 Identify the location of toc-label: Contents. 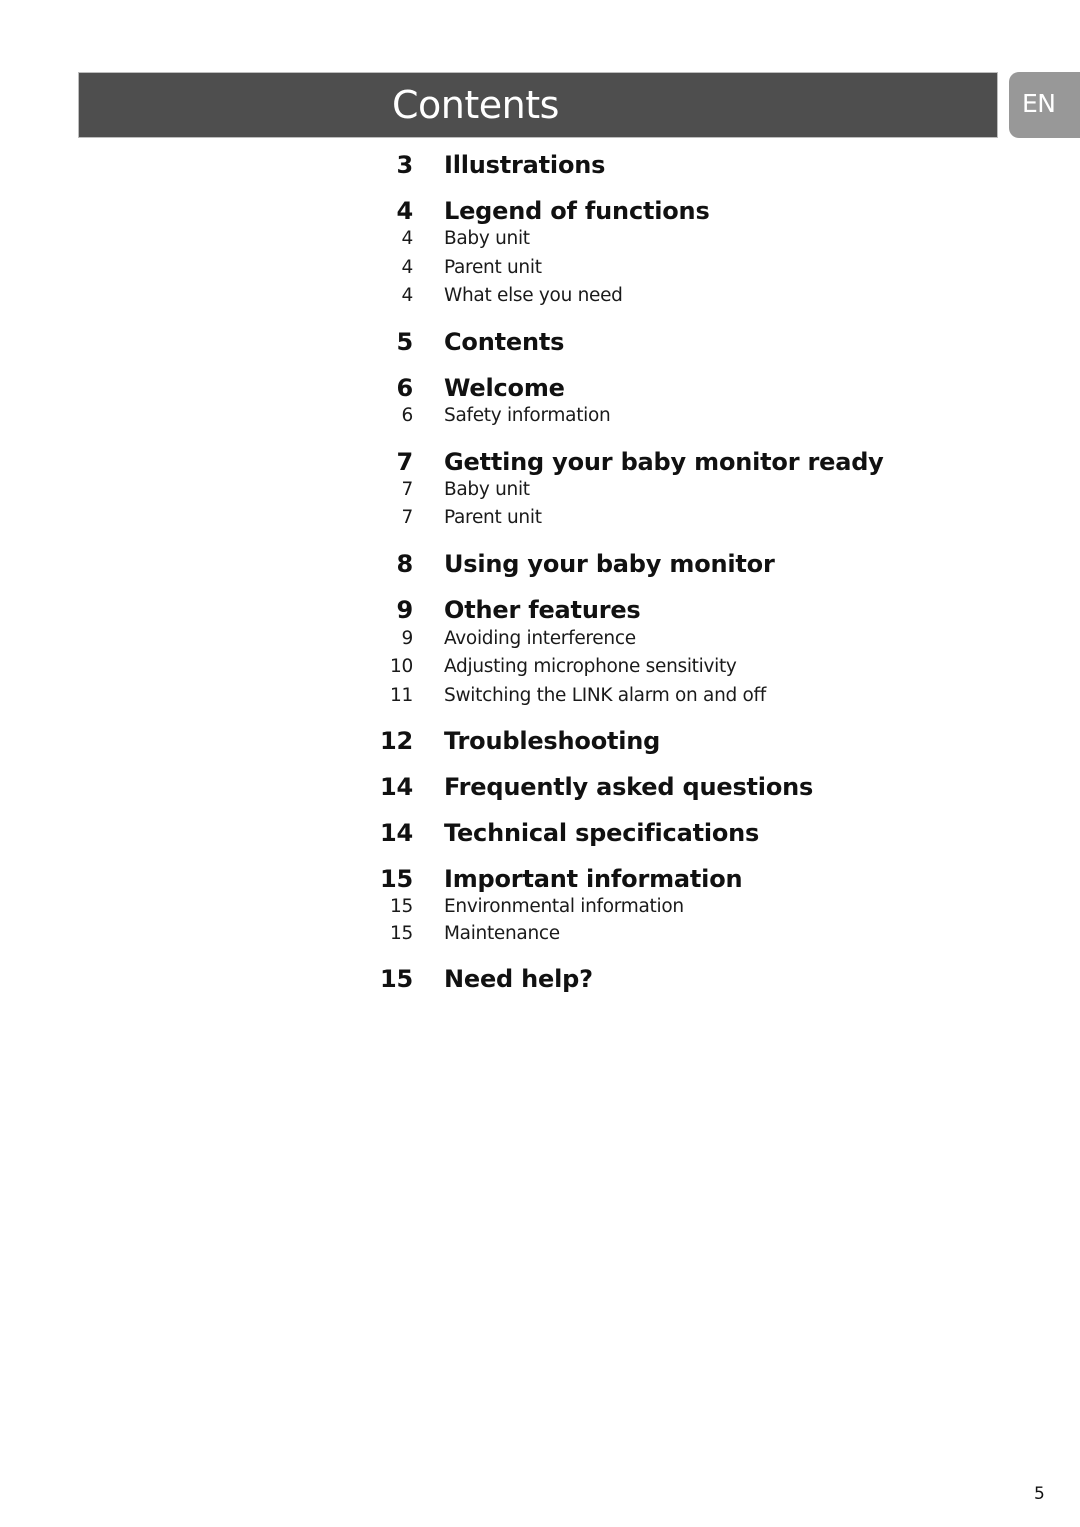
(504, 342).